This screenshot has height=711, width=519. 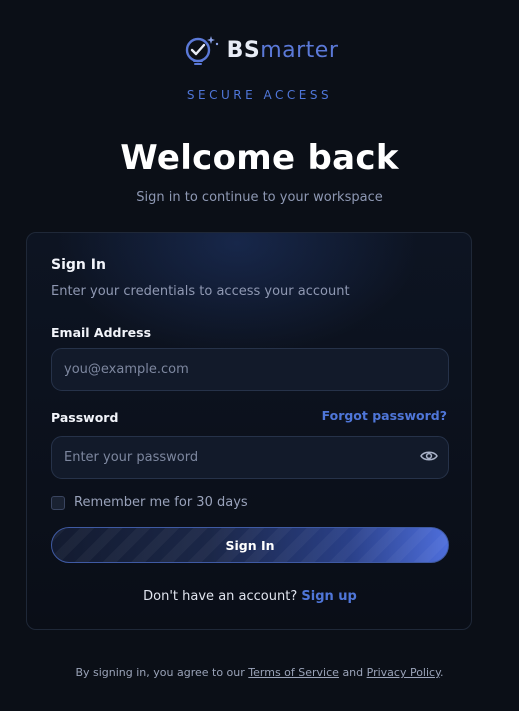 I want to click on remember-checkbox, so click(x=58, y=502).